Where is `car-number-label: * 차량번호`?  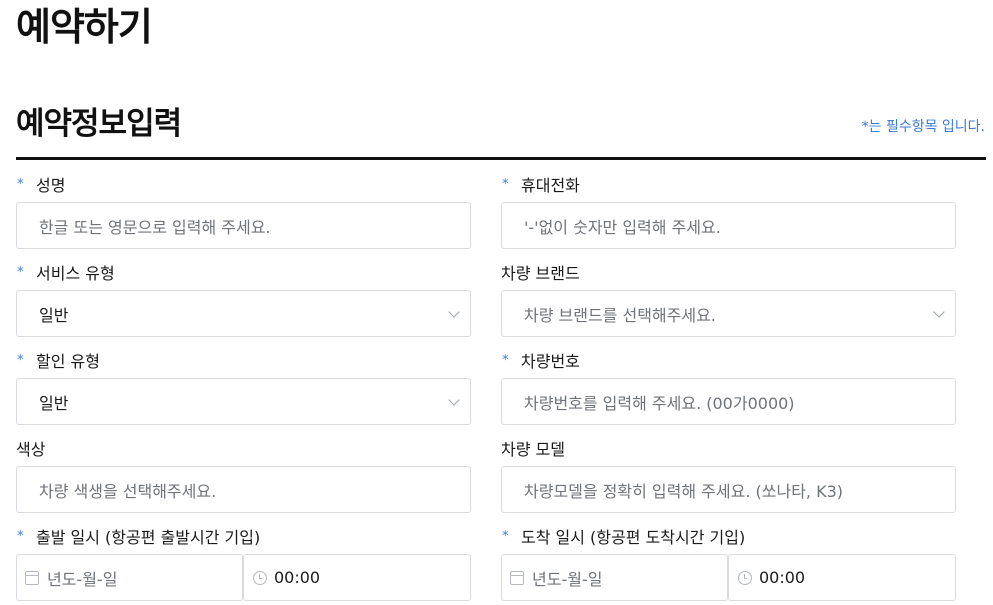 car-number-label: * 차량번호 is located at coordinates (728, 360).